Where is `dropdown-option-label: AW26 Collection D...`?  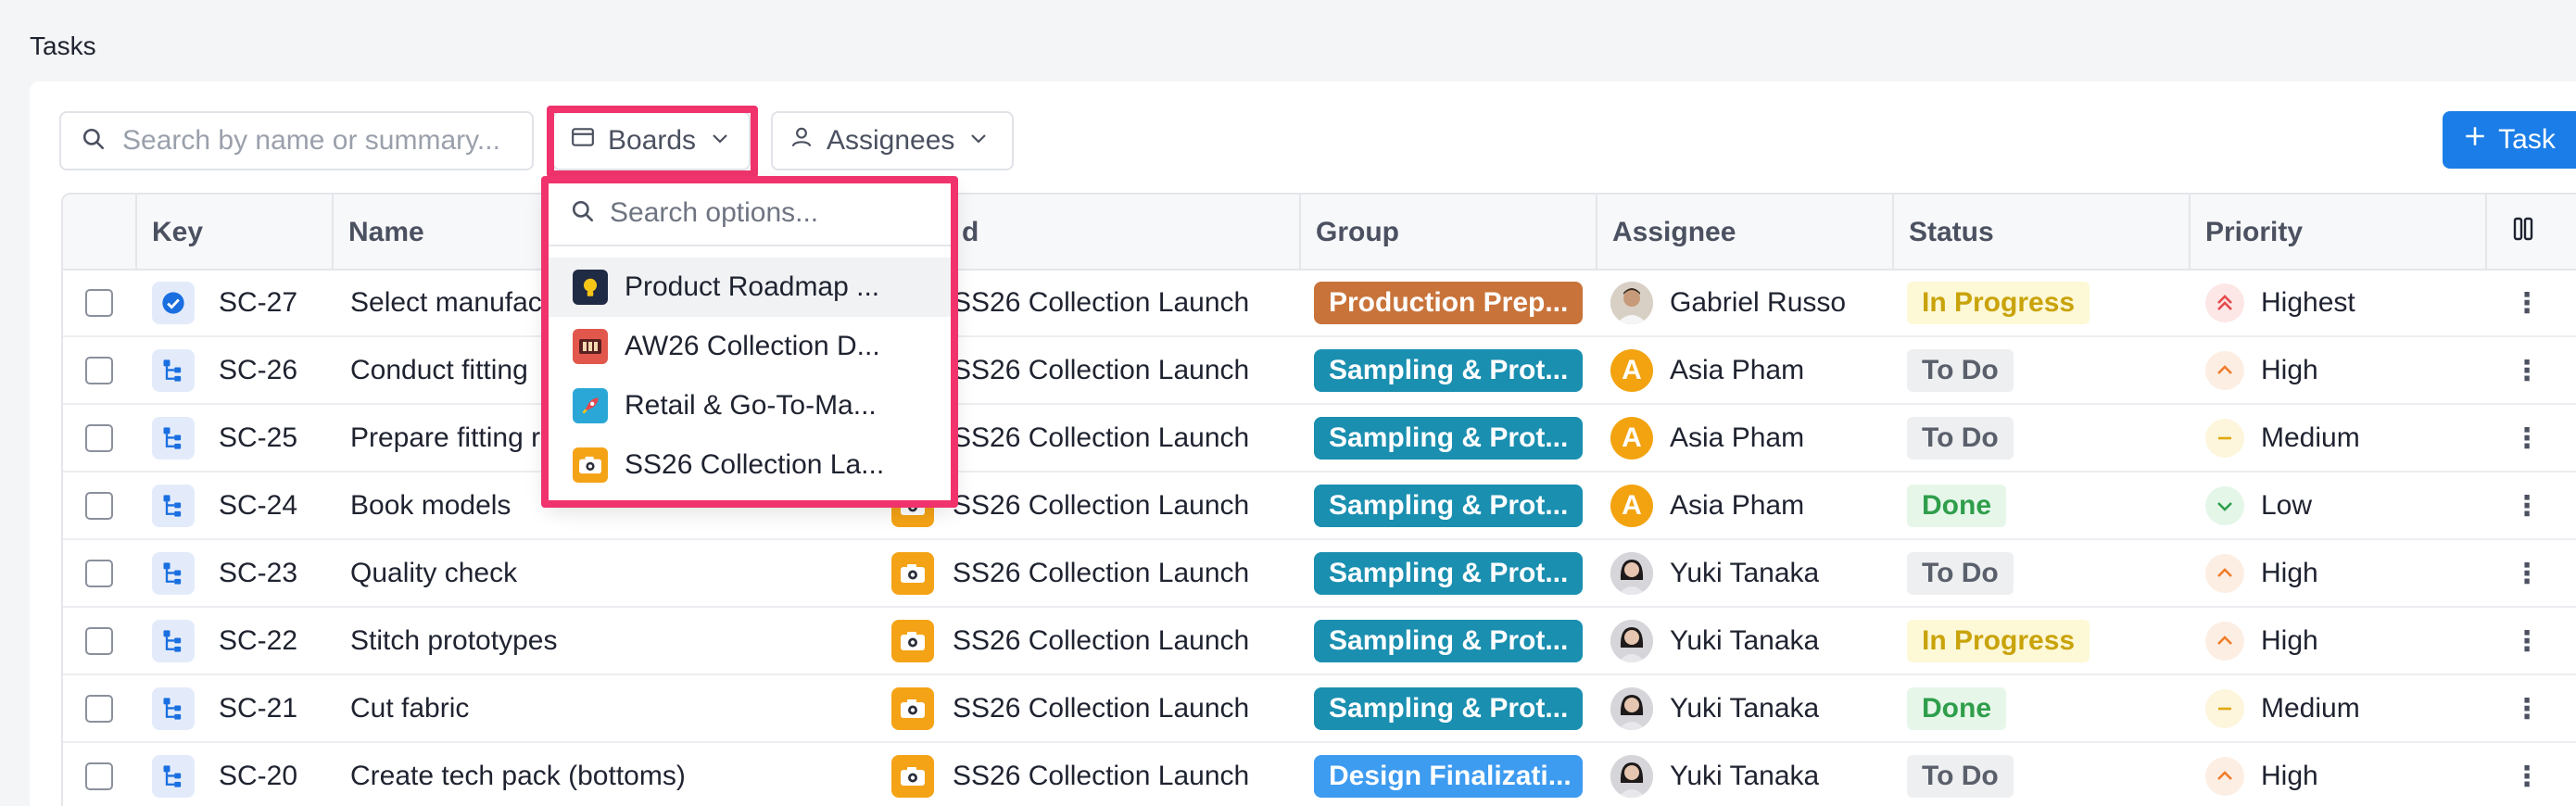
dropdown-option-label: AW26 Collection D... is located at coordinates (752, 346).